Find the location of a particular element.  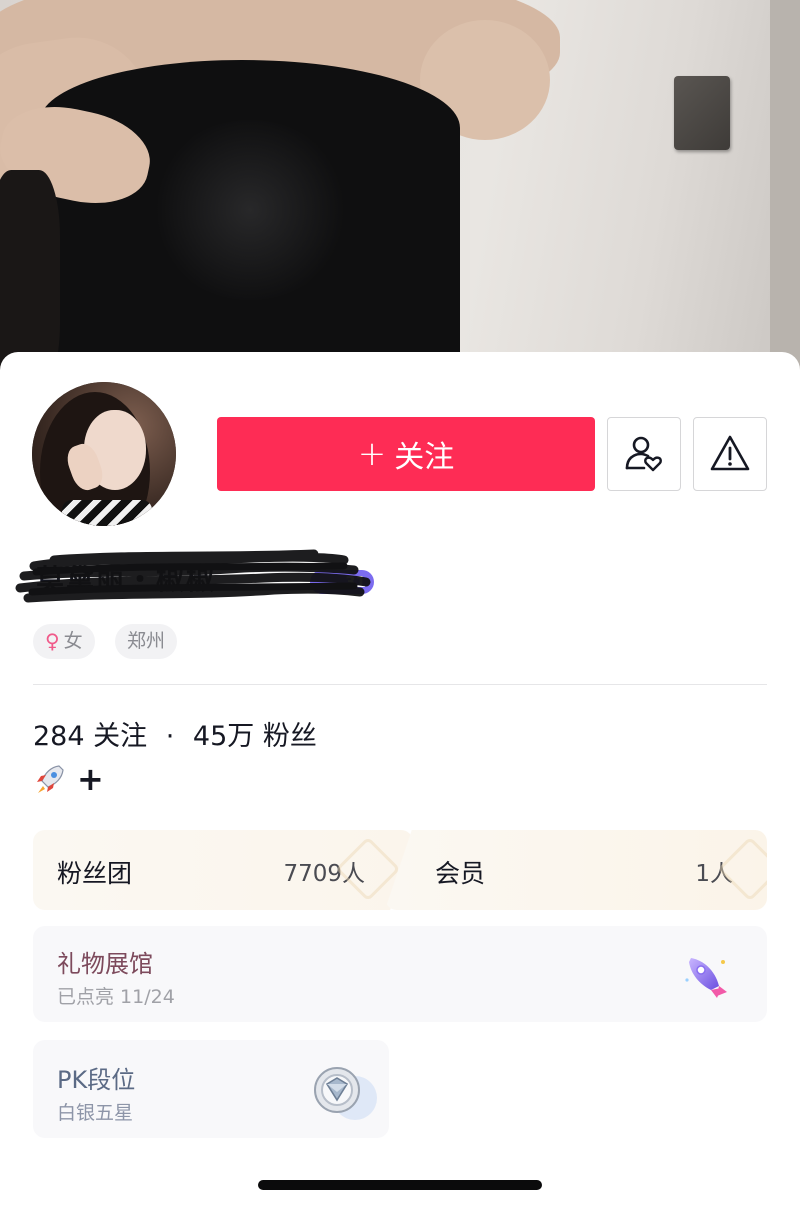

silver-rank-badge-icon is located at coordinates (345, 1093).